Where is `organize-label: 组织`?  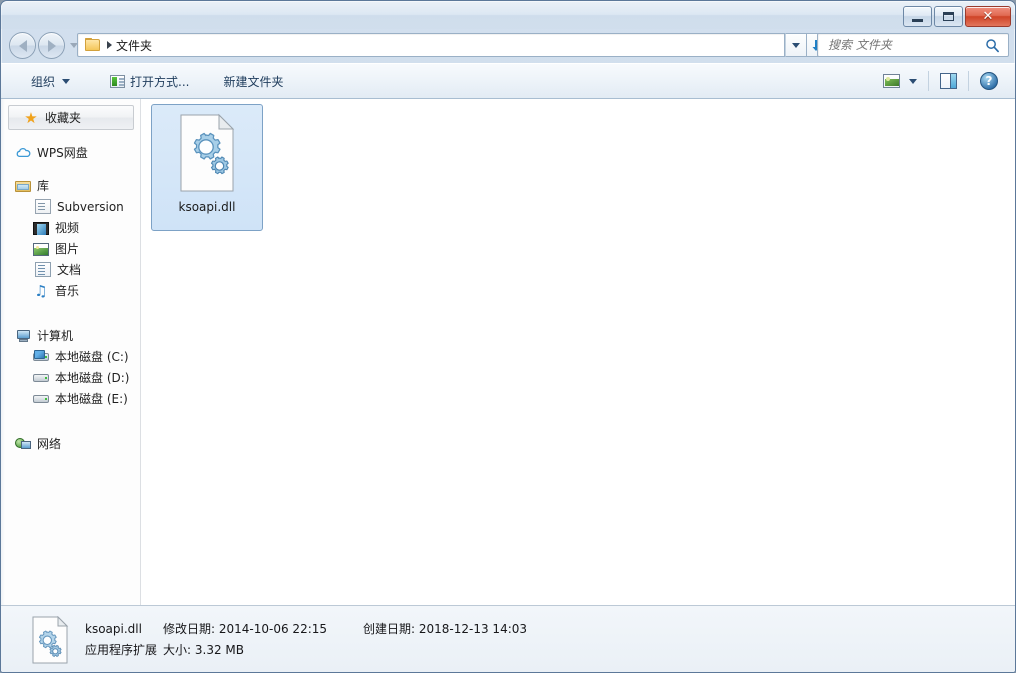 organize-label: 组织 is located at coordinates (43, 81).